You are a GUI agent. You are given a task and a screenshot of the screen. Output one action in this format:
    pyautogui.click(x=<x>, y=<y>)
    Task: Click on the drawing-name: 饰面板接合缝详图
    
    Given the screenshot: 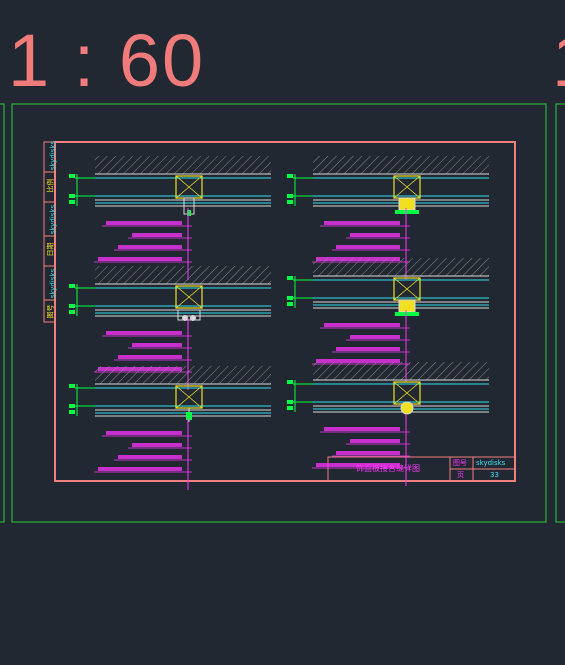 What is the action you would take?
    pyautogui.click(x=388, y=468)
    